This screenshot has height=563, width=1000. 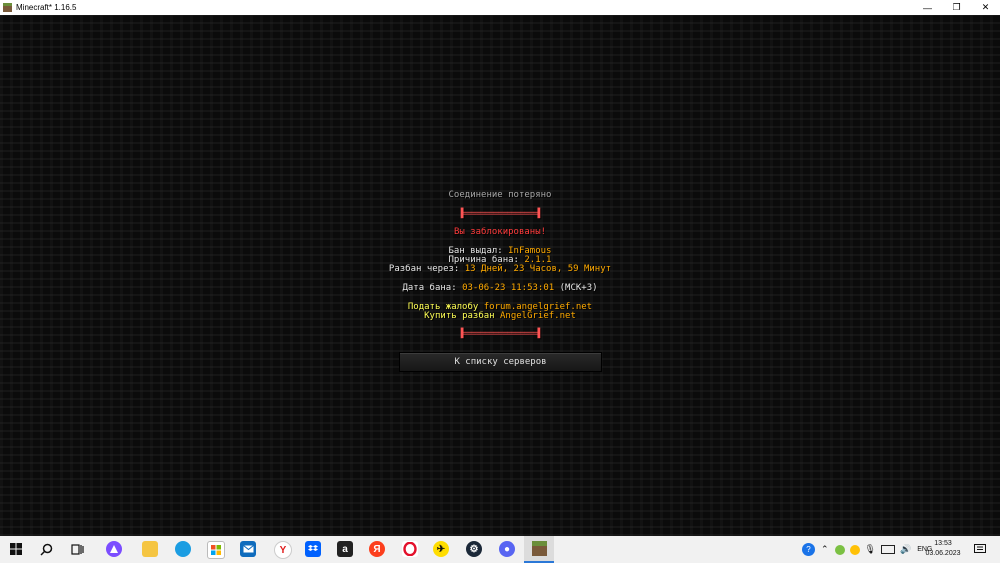 What do you see at coordinates (150, 549) in the screenshot?
I see `file-explorer-icon` at bounding box center [150, 549].